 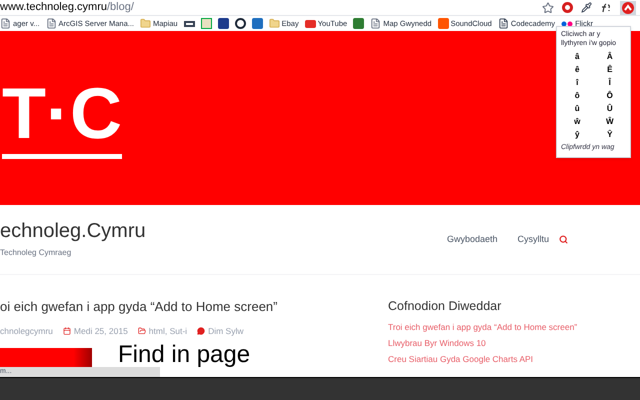 What do you see at coordinates (577, 57) in the screenshot?
I see `letter-button: â` at bounding box center [577, 57].